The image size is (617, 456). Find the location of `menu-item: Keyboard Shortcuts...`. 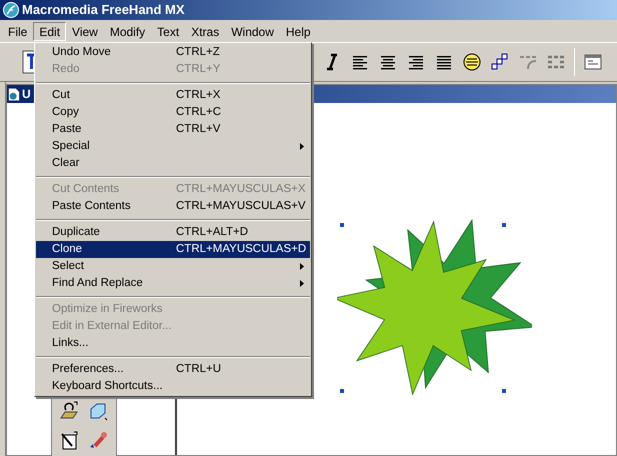

menu-item: Keyboard Shortcuts... is located at coordinates (173, 386).